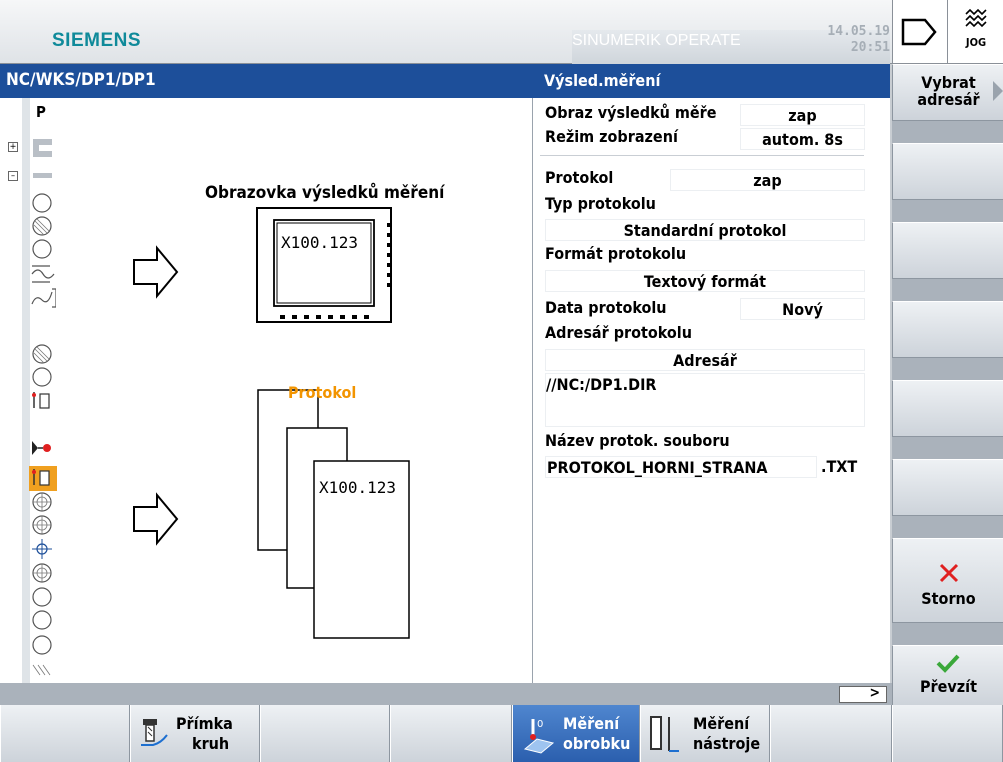 Image resolution: width=1003 pixels, height=762 pixels. What do you see at coordinates (705, 360) in the screenshot?
I see `protocol-dir-field: Adresář` at bounding box center [705, 360].